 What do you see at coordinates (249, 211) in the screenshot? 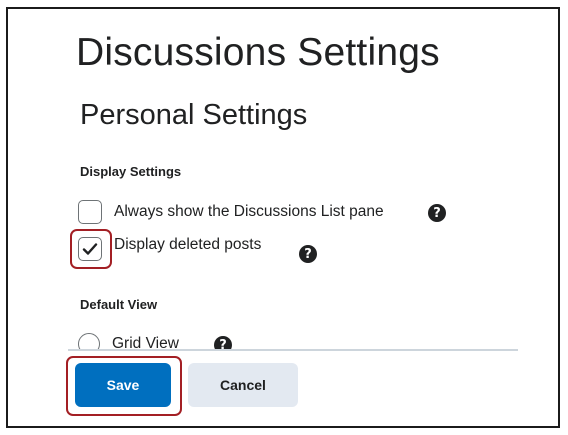
I see `option-label: Always show the Discussions List pane` at bounding box center [249, 211].